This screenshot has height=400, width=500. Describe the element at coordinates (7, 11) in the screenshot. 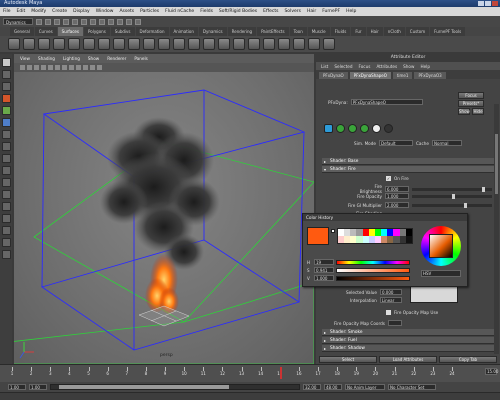

I see `menu-file: File` at that location.